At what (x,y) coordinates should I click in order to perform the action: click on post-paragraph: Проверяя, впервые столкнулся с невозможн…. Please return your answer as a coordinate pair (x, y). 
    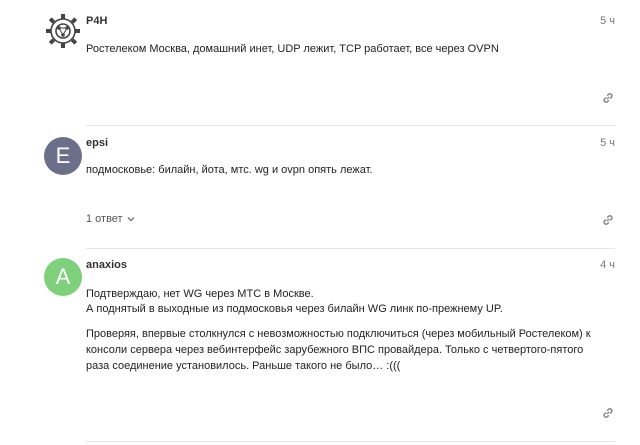
    Looking at the image, I should click on (338, 350).